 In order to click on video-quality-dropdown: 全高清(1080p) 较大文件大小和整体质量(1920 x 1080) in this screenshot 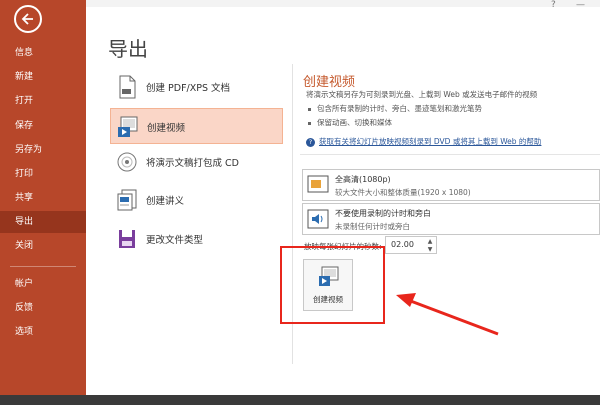, I will do `click(451, 185)`.